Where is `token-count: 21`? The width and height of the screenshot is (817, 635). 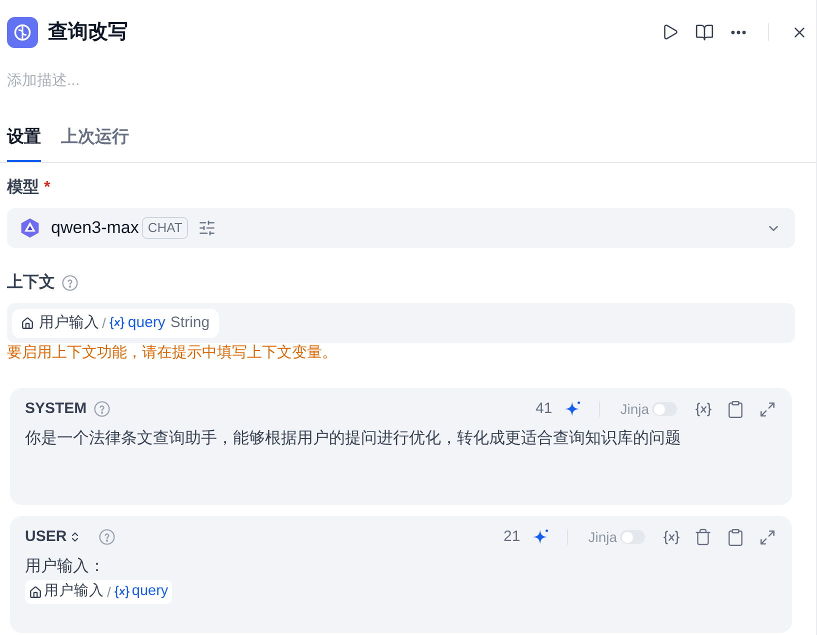 token-count: 21 is located at coordinates (512, 536).